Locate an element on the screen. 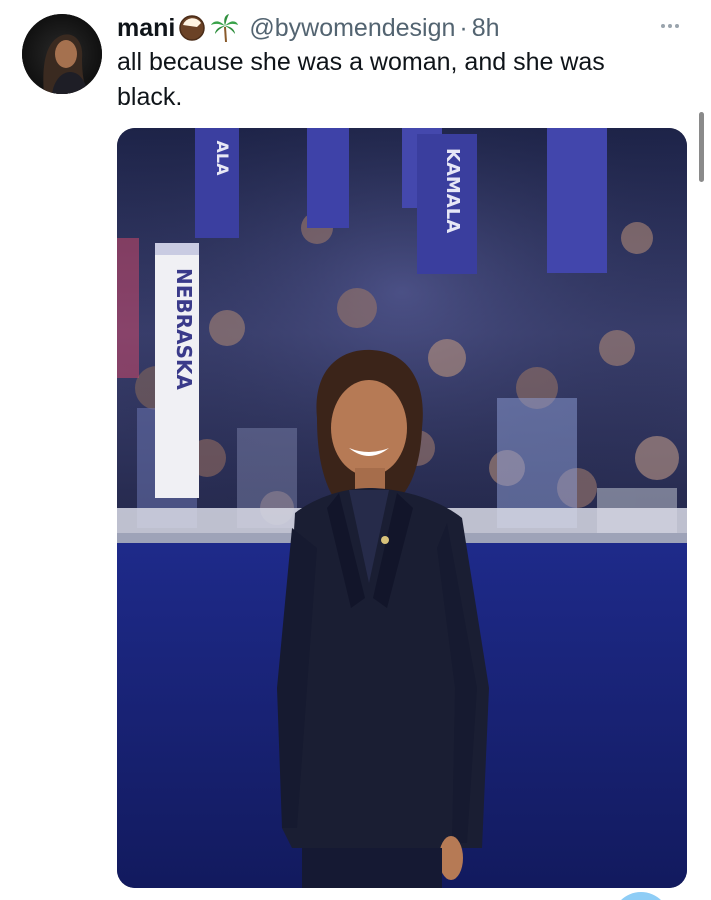 This screenshot has height=900, width=711. timestamp: 8h is located at coordinates (486, 28).